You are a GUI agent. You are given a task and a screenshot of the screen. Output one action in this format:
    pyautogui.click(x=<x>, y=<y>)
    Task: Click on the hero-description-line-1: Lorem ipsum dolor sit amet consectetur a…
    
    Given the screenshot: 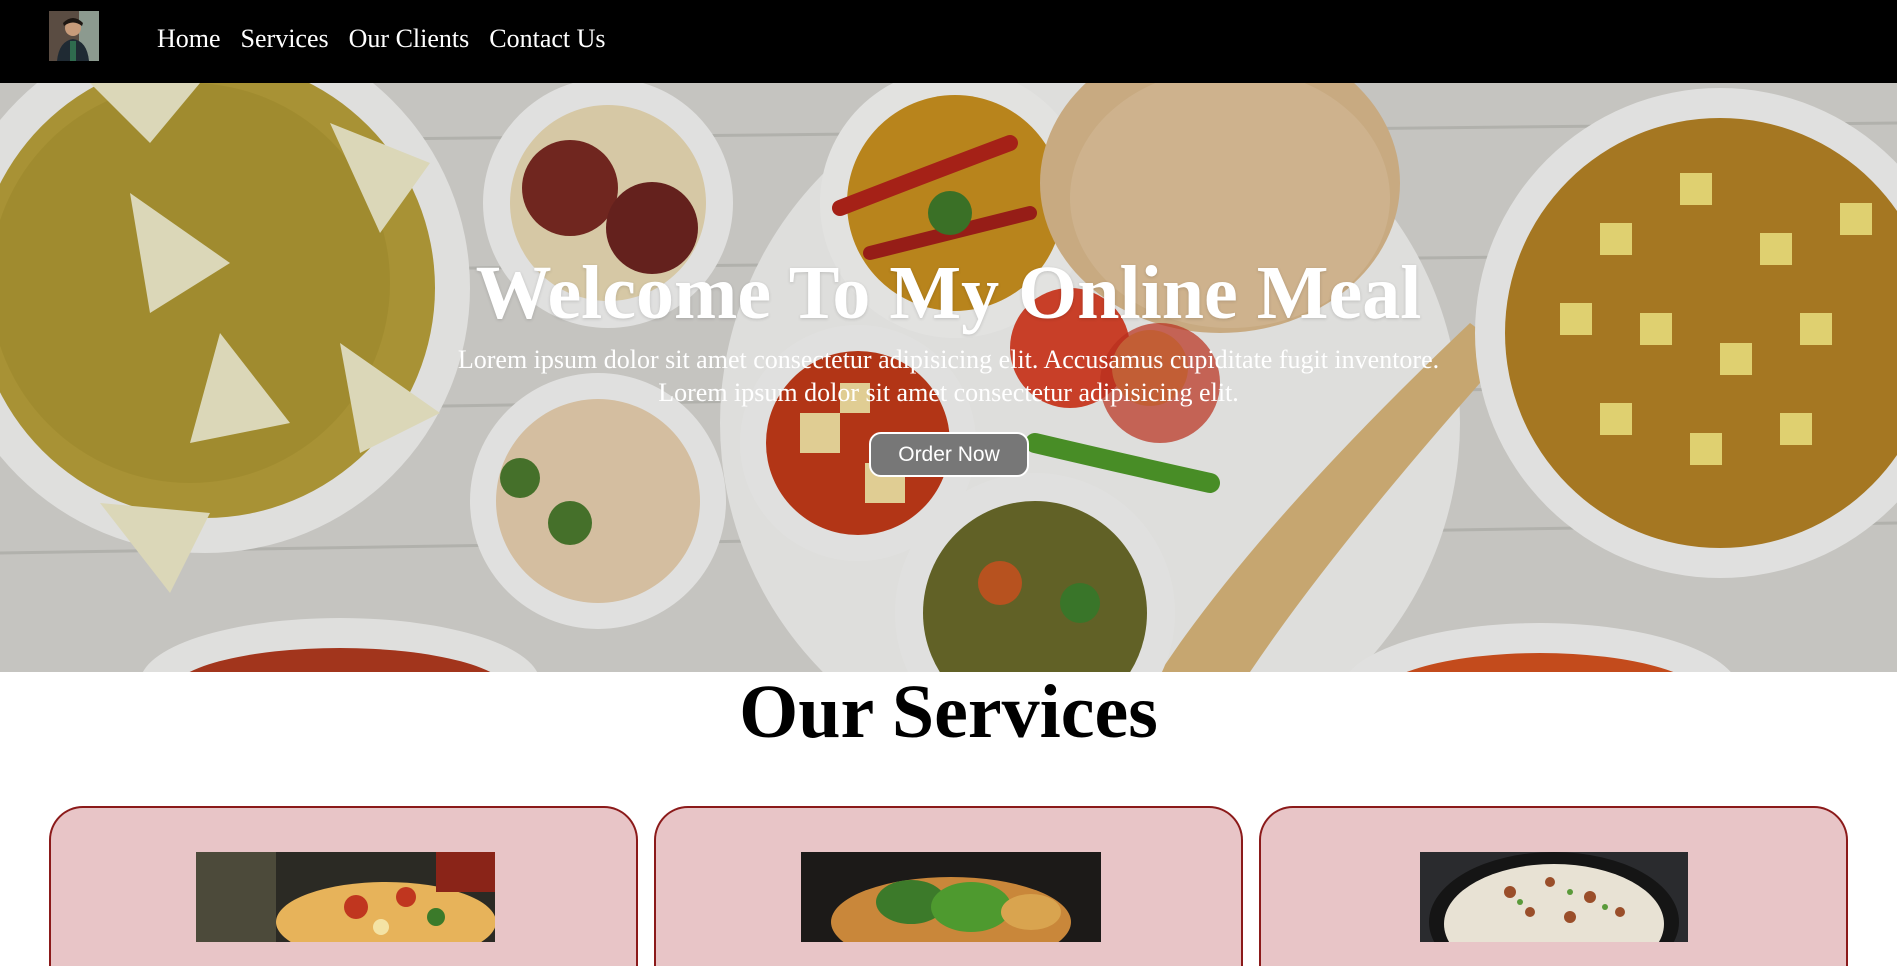 What is the action you would take?
    pyautogui.click(x=948, y=359)
    